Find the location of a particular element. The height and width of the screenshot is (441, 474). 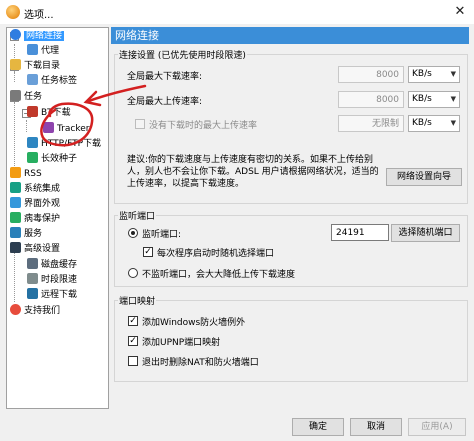

tree-item-task-tags: 任务标签 is located at coordinates (52, 81).